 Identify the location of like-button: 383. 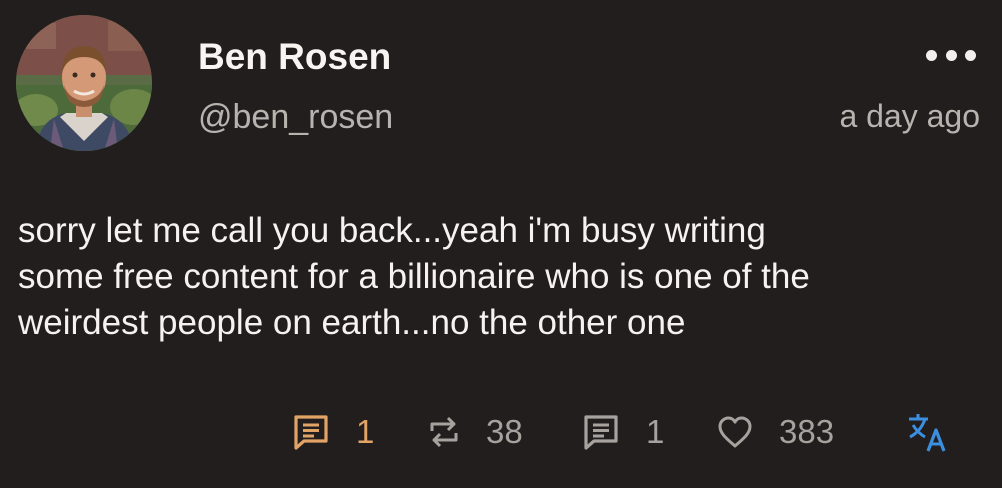
(775, 432).